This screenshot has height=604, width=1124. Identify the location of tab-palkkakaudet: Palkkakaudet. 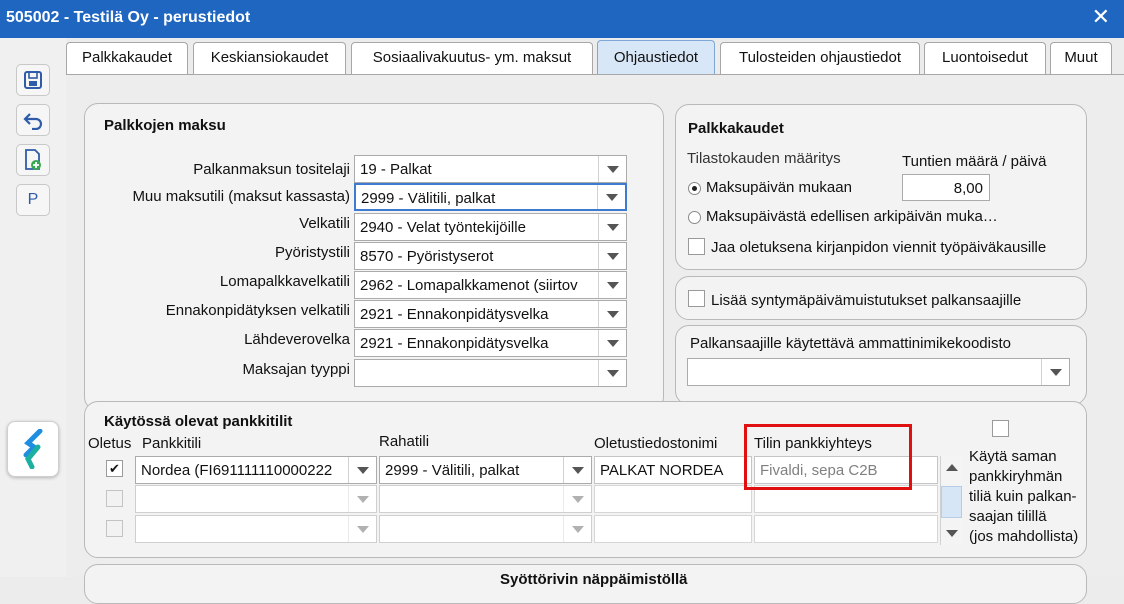
(127, 58).